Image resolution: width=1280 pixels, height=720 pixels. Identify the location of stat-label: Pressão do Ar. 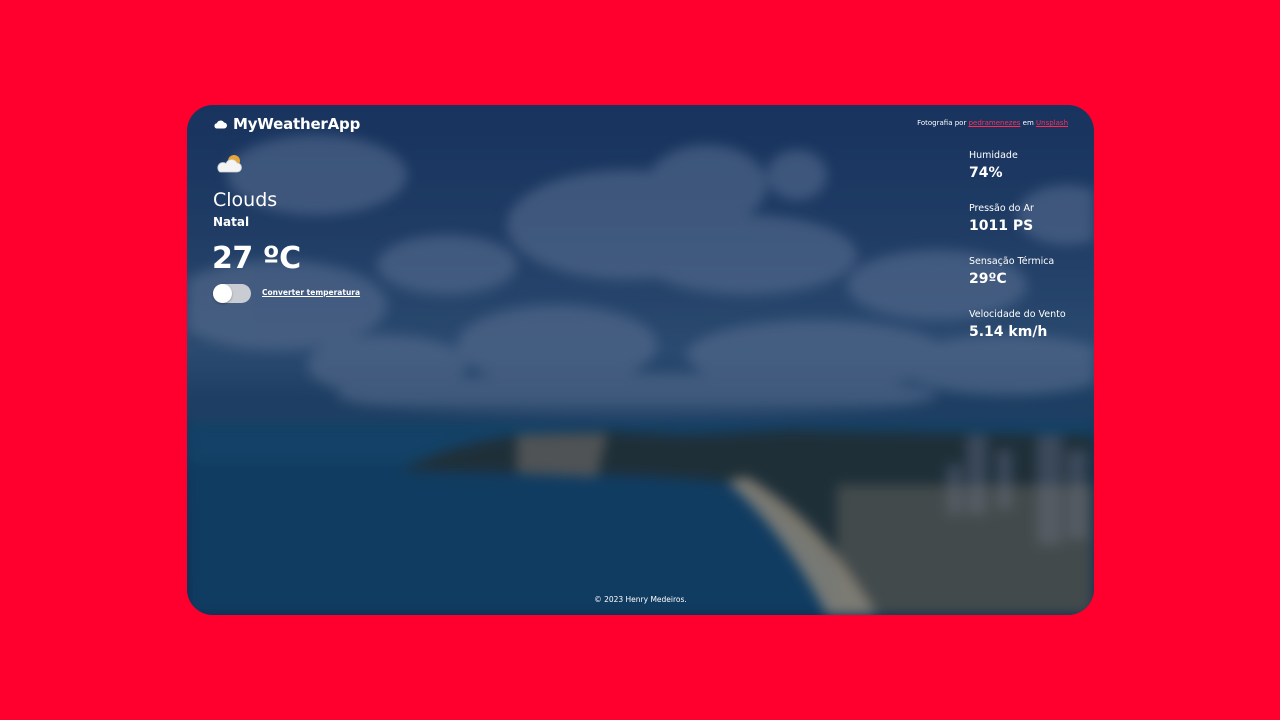
(1001, 208).